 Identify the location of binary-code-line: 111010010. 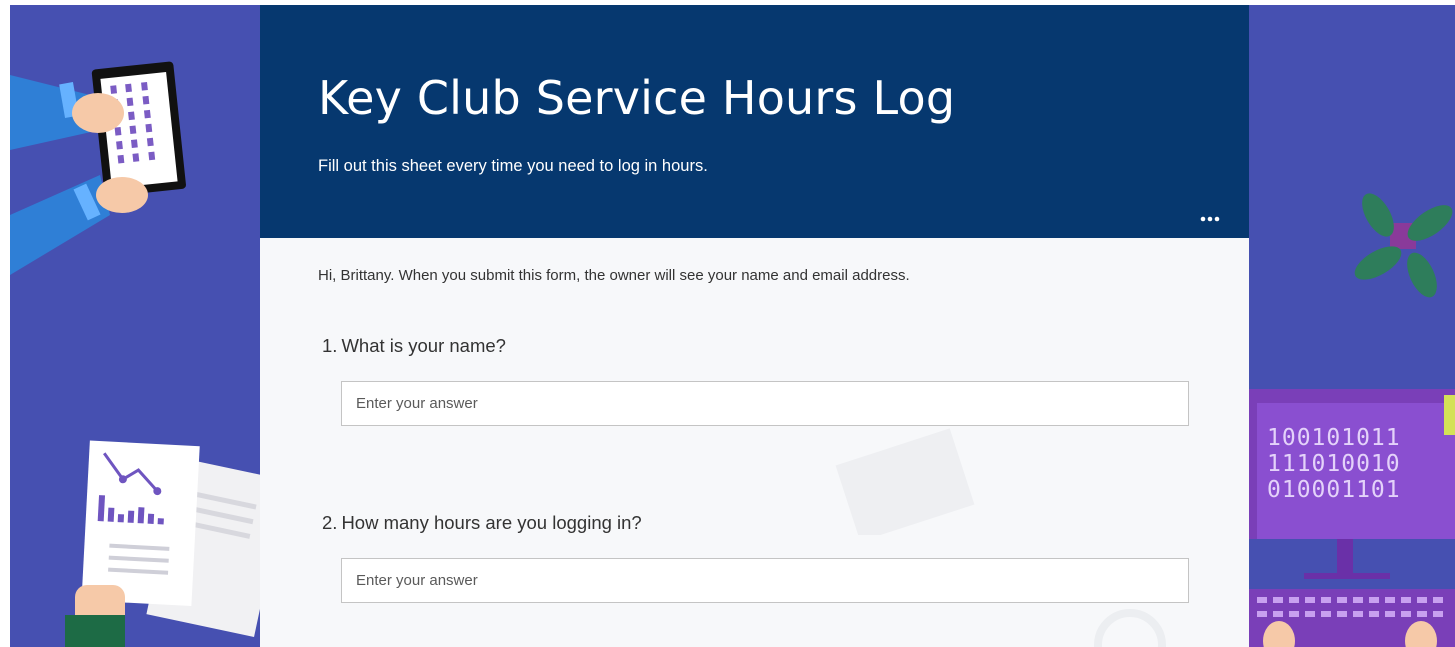
(1334, 464).